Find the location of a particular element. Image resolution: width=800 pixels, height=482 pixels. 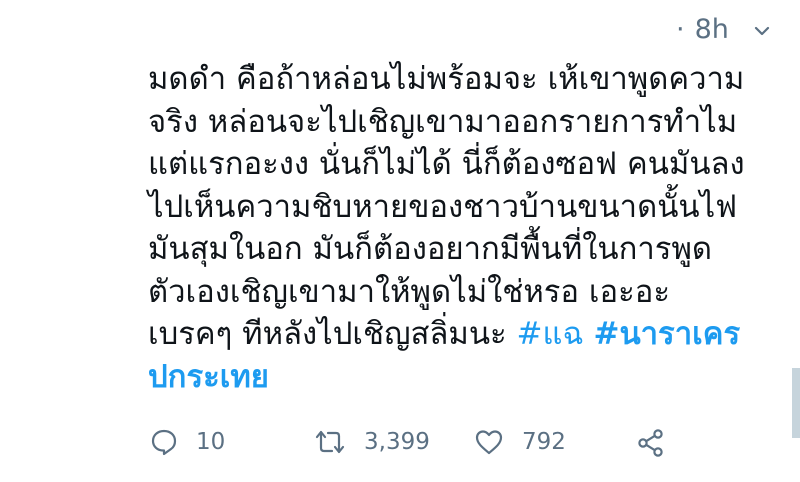

chevron-down-icon is located at coordinates (762, 31).